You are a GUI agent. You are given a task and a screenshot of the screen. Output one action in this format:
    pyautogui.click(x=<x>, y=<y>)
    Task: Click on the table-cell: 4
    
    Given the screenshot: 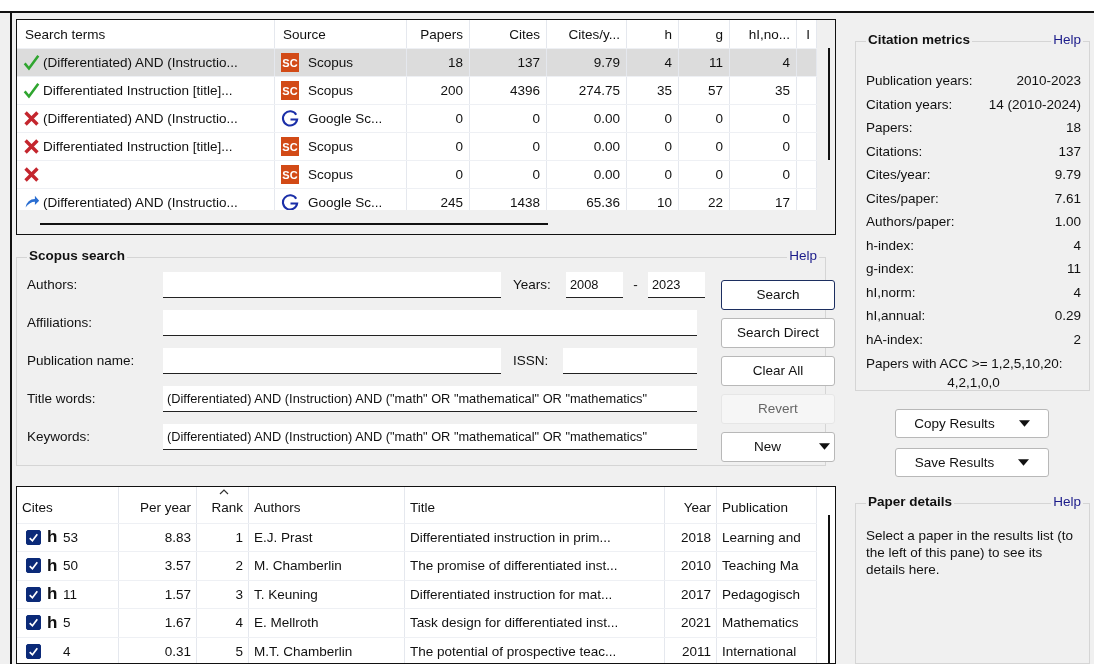 What is the action you would take?
    pyautogui.click(x=653, y=62)
    